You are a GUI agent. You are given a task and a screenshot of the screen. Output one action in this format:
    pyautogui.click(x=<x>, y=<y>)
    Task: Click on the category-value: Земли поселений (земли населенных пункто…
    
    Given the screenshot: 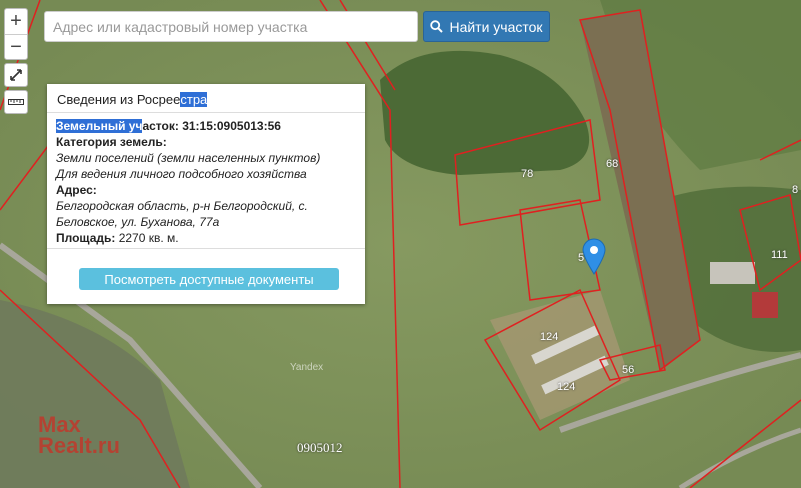 What is the action you would take?
    pyautogui.click(x=188, y=158)
    